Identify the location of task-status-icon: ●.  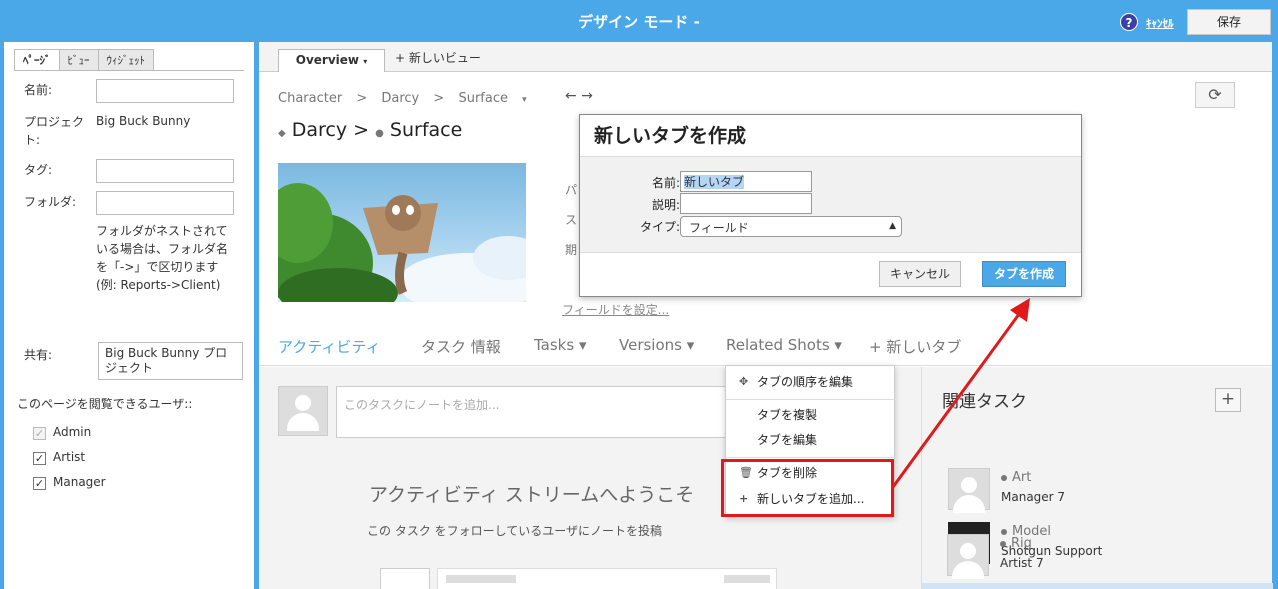
(379, 133).